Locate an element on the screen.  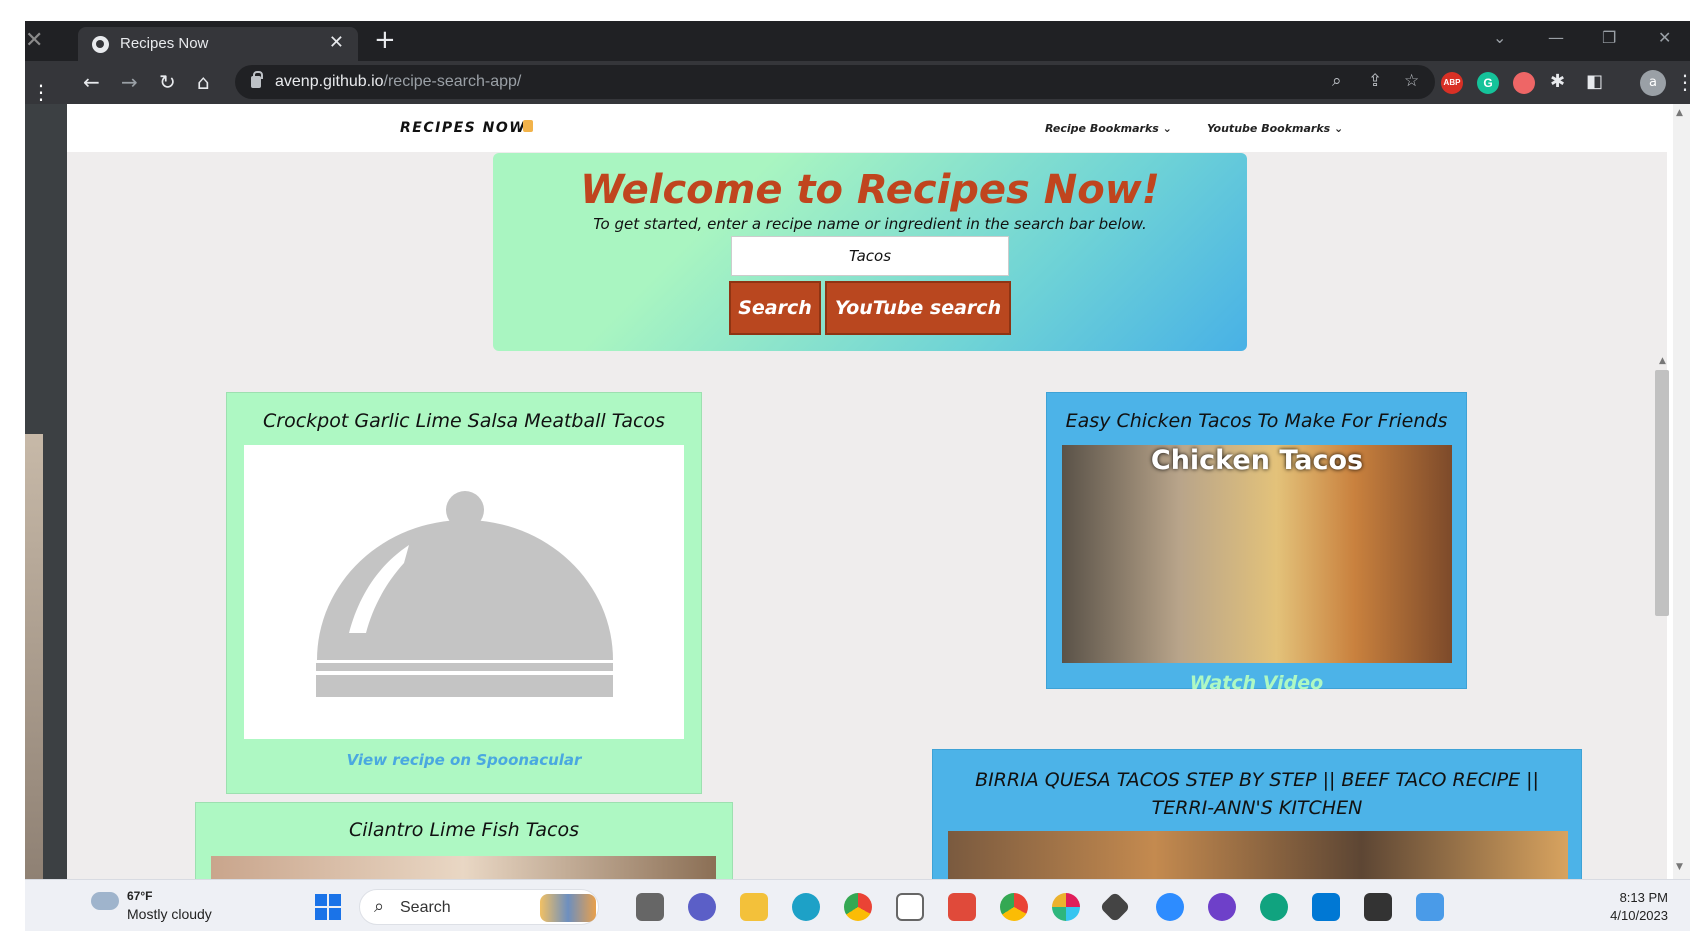
weather-condition: Mostly cloudy is located at coordinates (169, 914).